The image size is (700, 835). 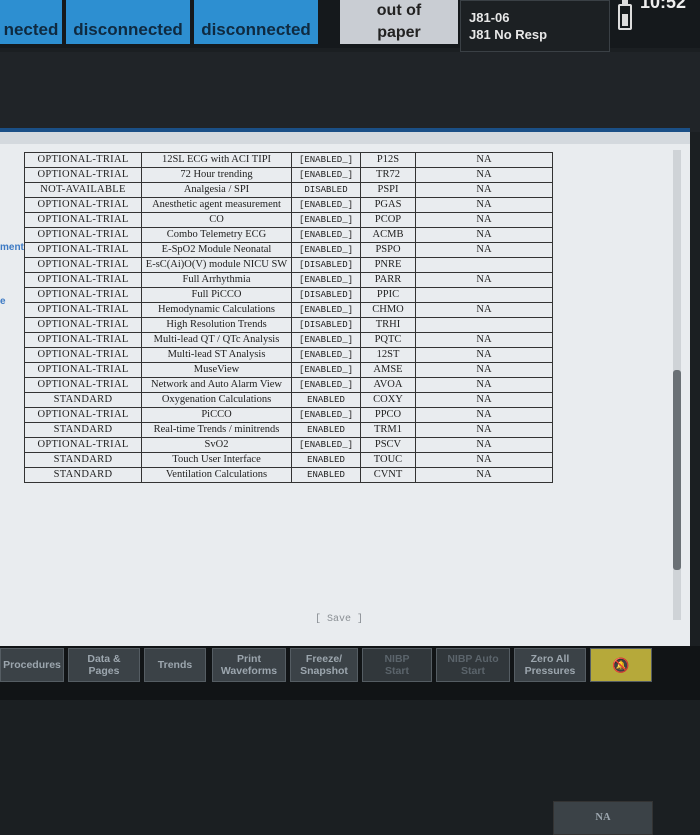 I want to click on softkey: Print Waveforms, so click(x=249, y=665).